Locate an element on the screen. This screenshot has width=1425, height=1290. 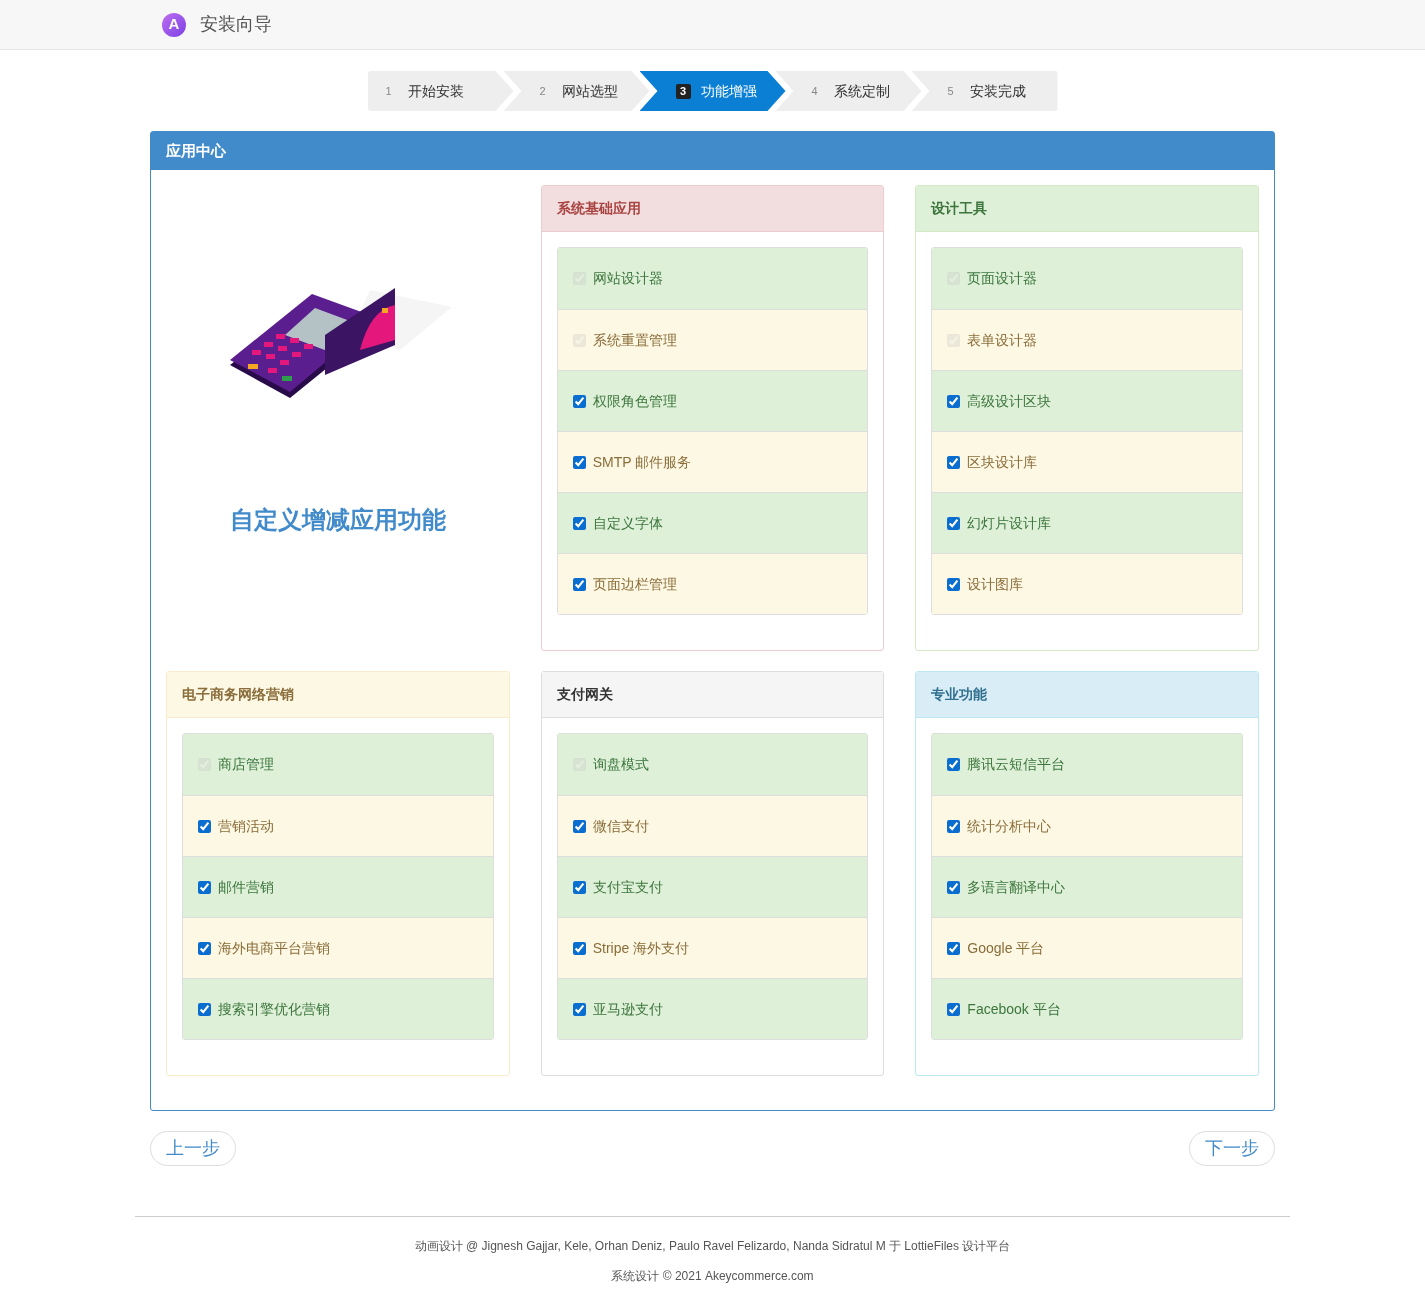
app-option-row: SMTP 邮件服务 is located at coordinates (712, 461).